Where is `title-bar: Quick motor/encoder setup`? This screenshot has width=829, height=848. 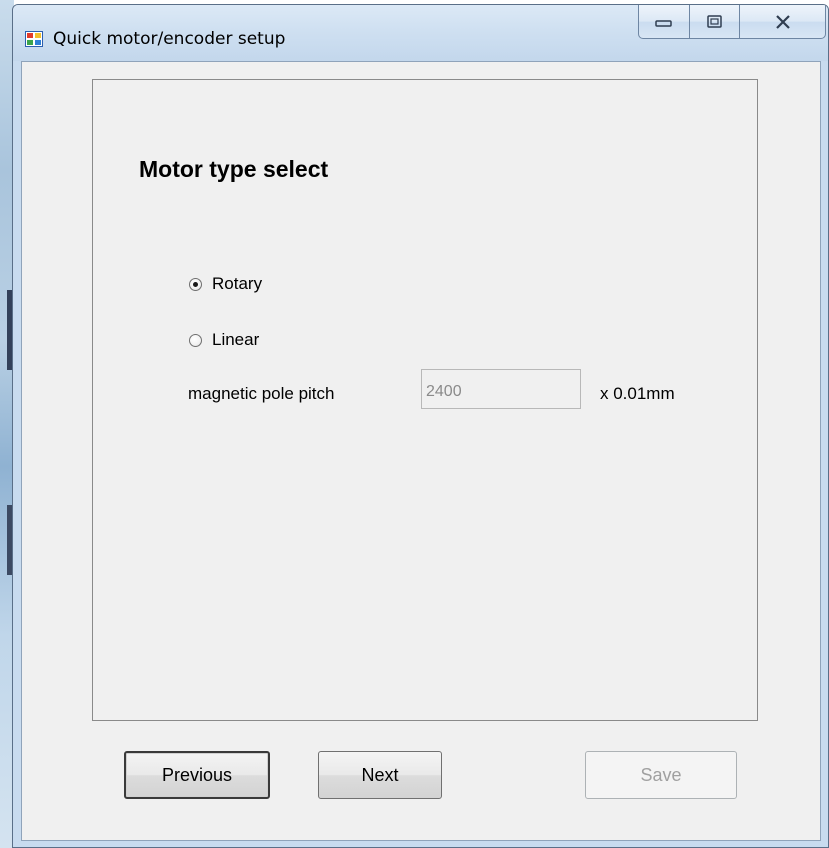 title-bar: Quick motor/encoder setup is located at coordinates (420, 33).